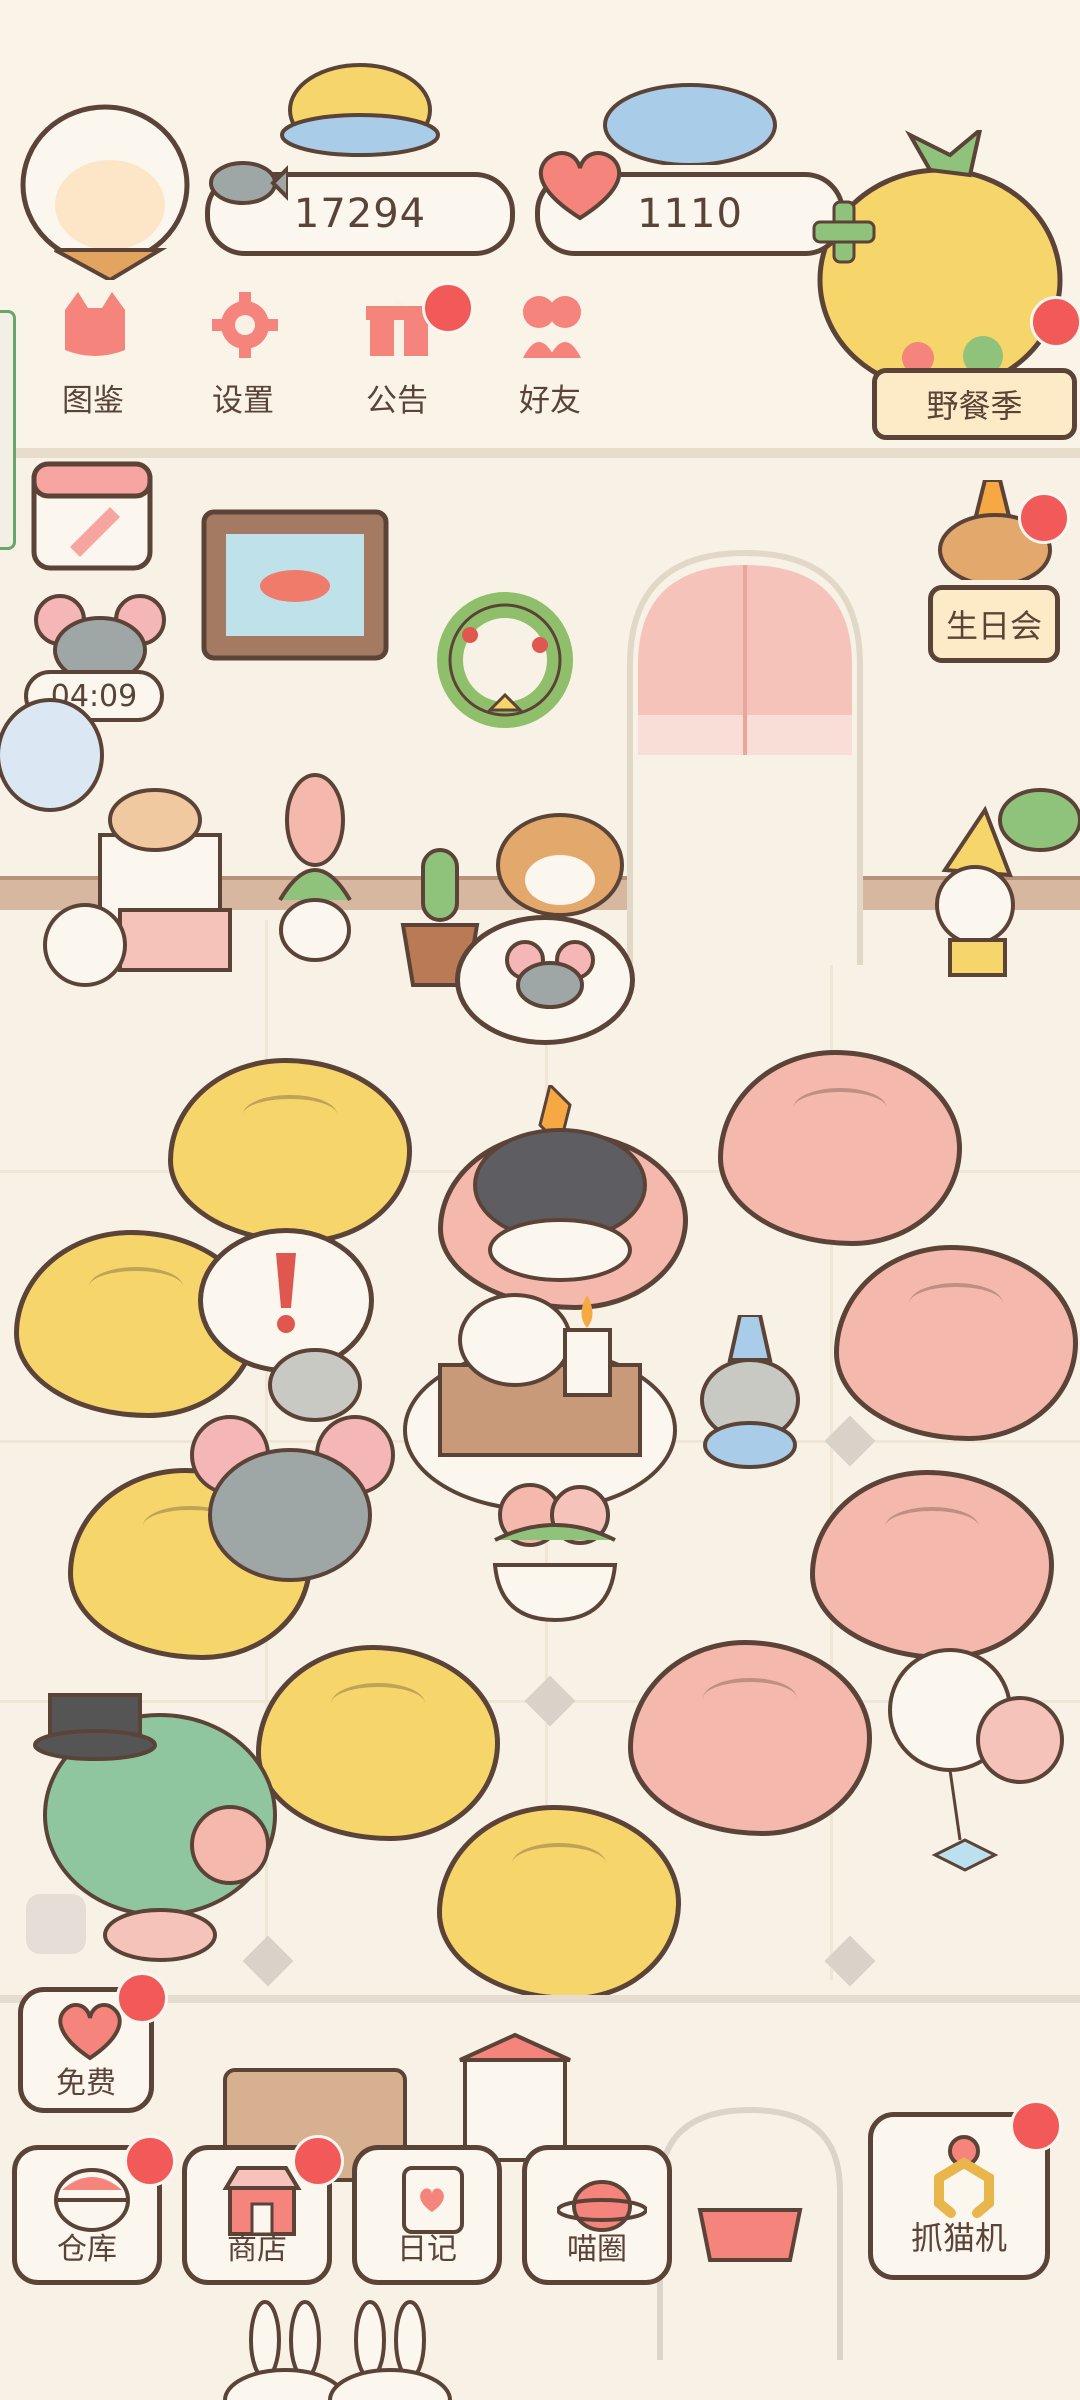 This screenshot has width=1080, height=2400. What do you see at coordinates (427, 2215) in the screenshot?
I see `toolbar-diary: 日记` at bounding box center [427, 2215].